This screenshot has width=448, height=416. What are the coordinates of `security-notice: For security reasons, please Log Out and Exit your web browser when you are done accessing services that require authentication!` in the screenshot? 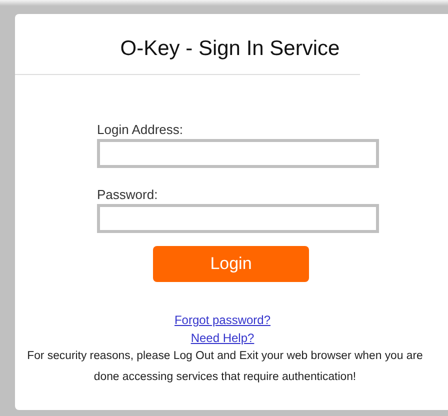 It's located at (225, 367).